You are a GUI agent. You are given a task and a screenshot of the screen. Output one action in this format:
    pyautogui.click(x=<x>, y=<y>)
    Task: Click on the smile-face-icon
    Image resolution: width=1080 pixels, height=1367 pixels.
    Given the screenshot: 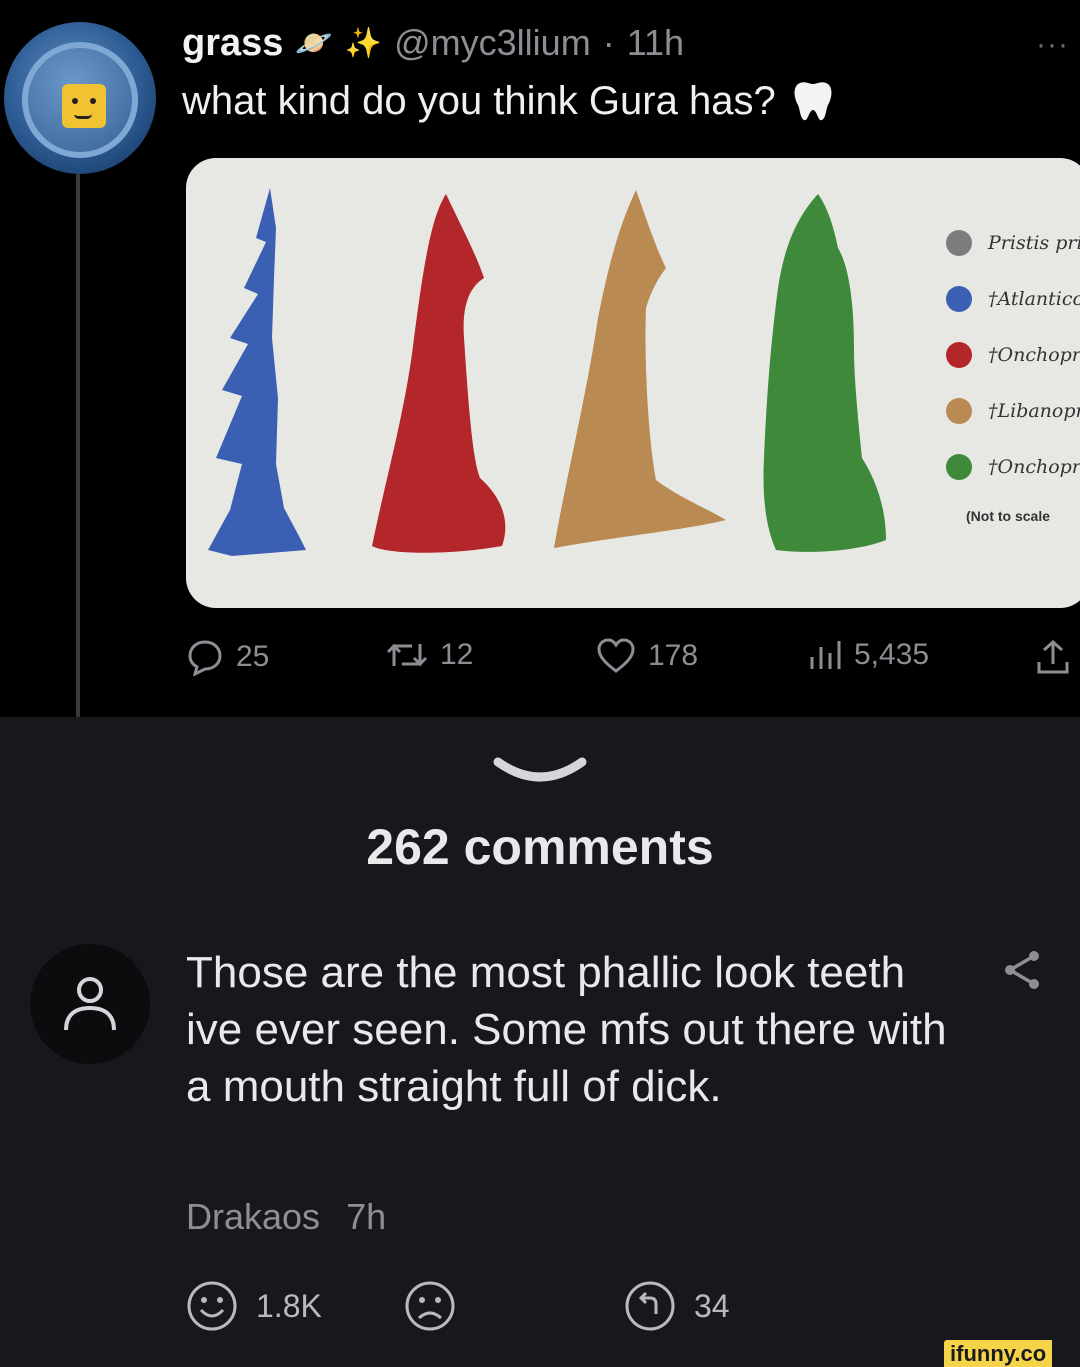 What is the action you would take?
    pyautogui.click(x=212, y=1306)
    